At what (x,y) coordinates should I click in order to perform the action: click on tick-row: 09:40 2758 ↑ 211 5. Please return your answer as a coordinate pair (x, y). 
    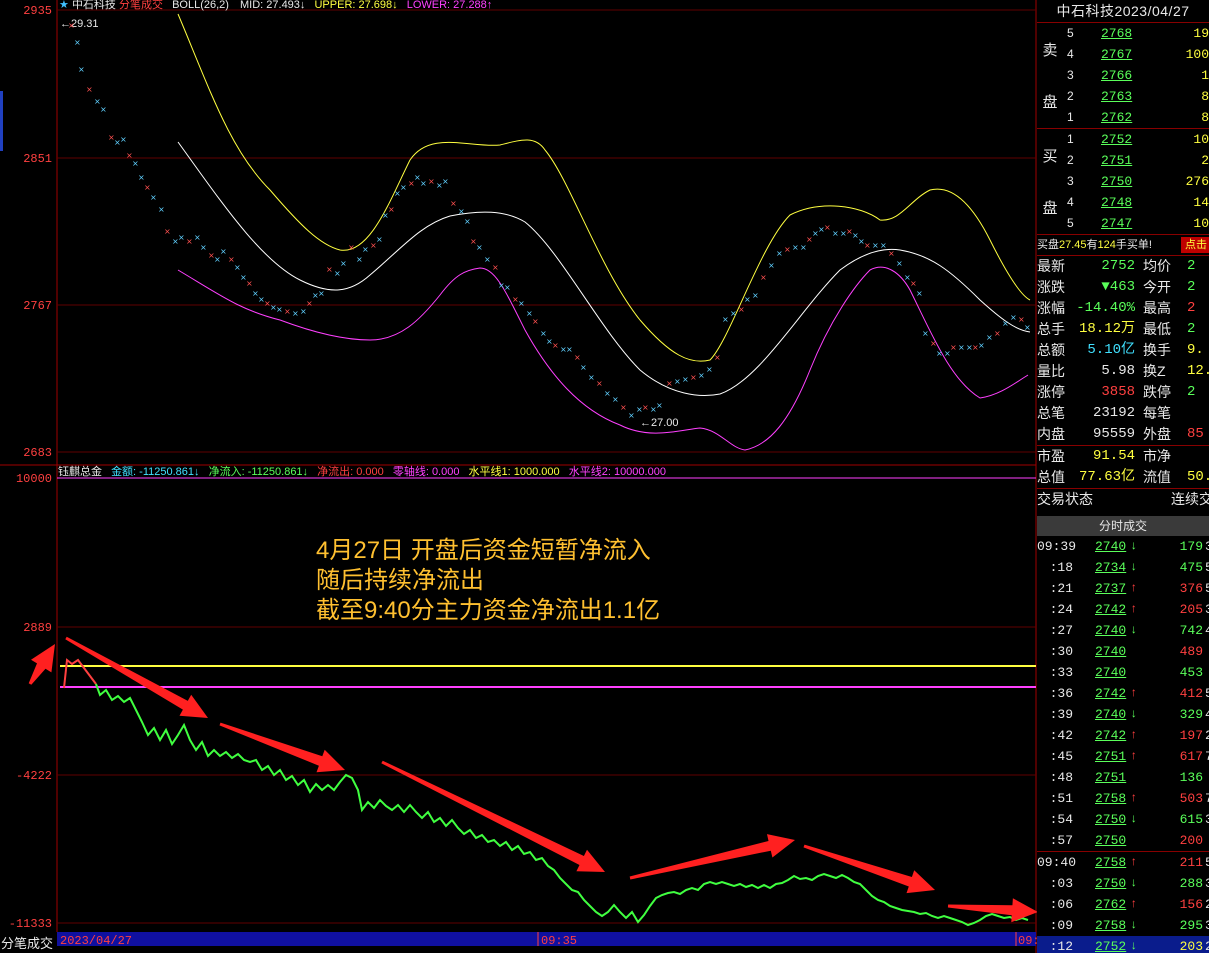
    Looking at the image, I should click on (1123, 862).